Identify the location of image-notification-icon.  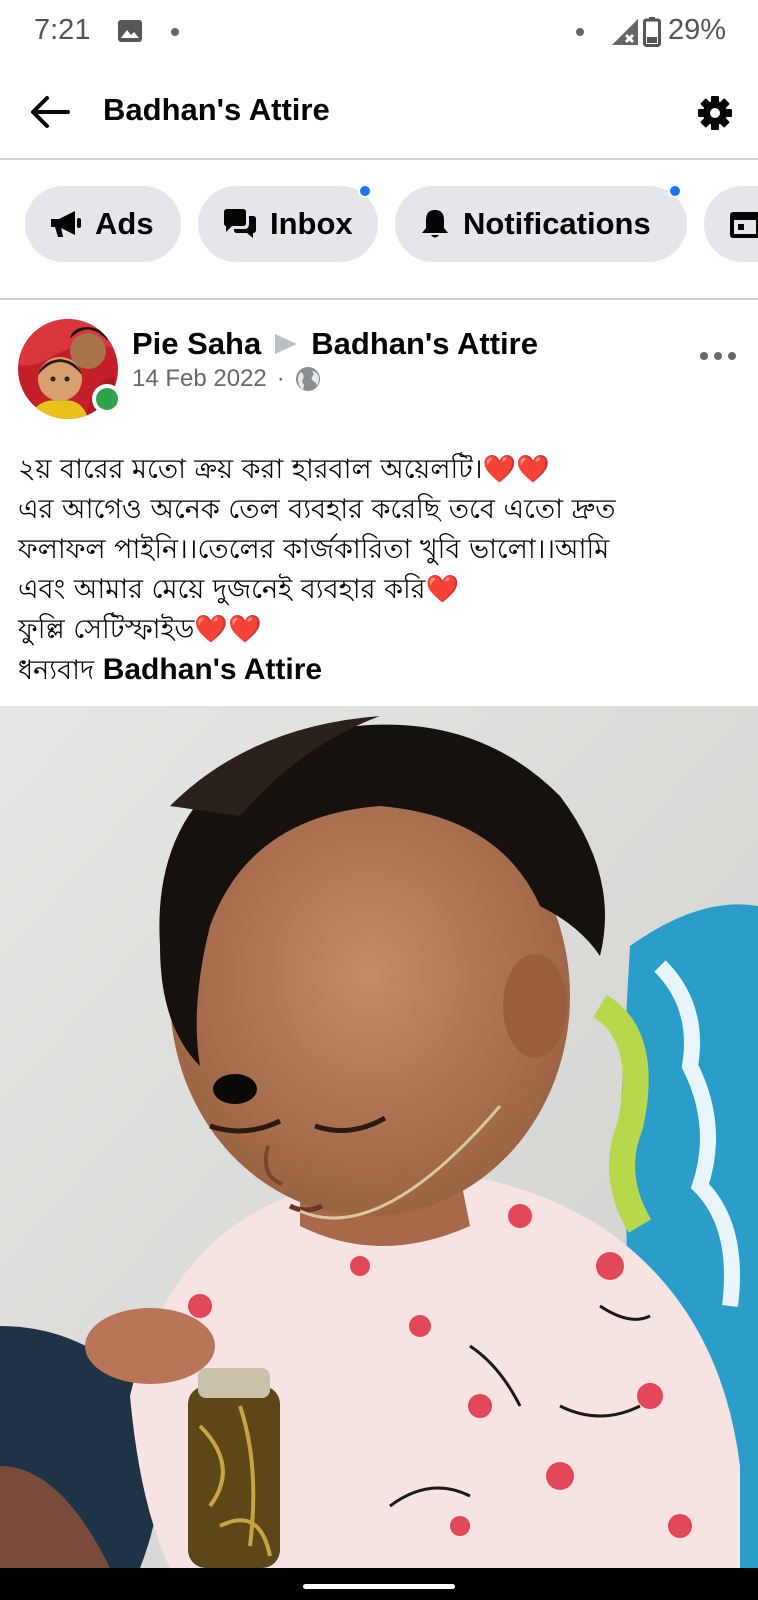
(130, 31).